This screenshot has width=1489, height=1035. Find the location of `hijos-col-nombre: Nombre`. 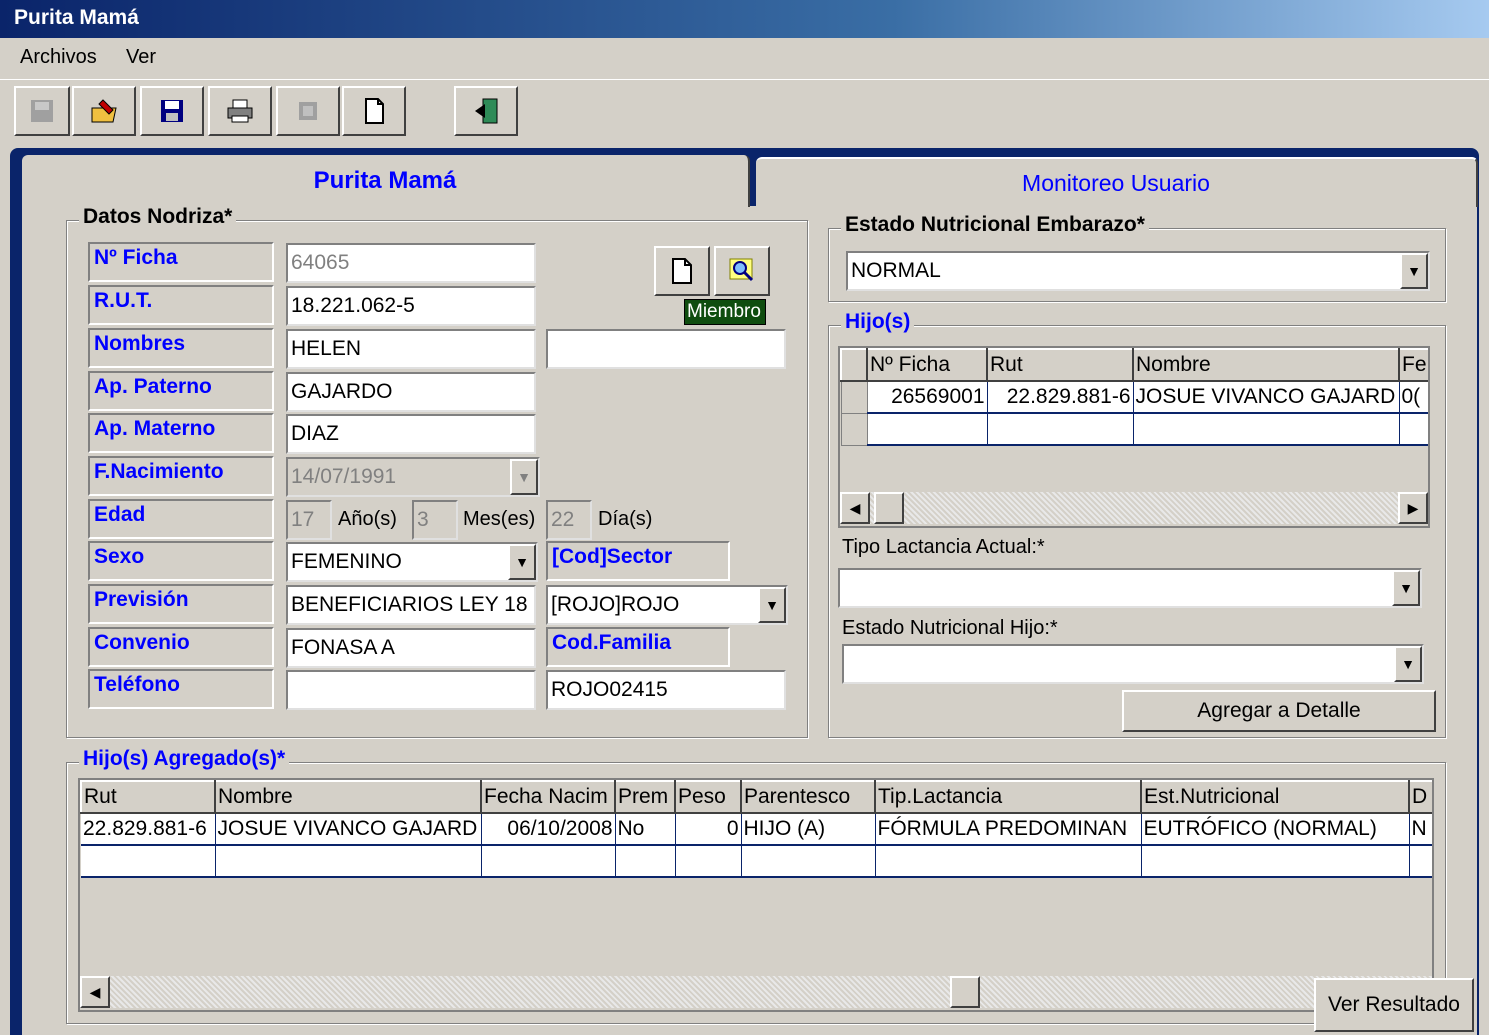

hijos-col-nombre: Nombre is located at coordinates (1266, 365).